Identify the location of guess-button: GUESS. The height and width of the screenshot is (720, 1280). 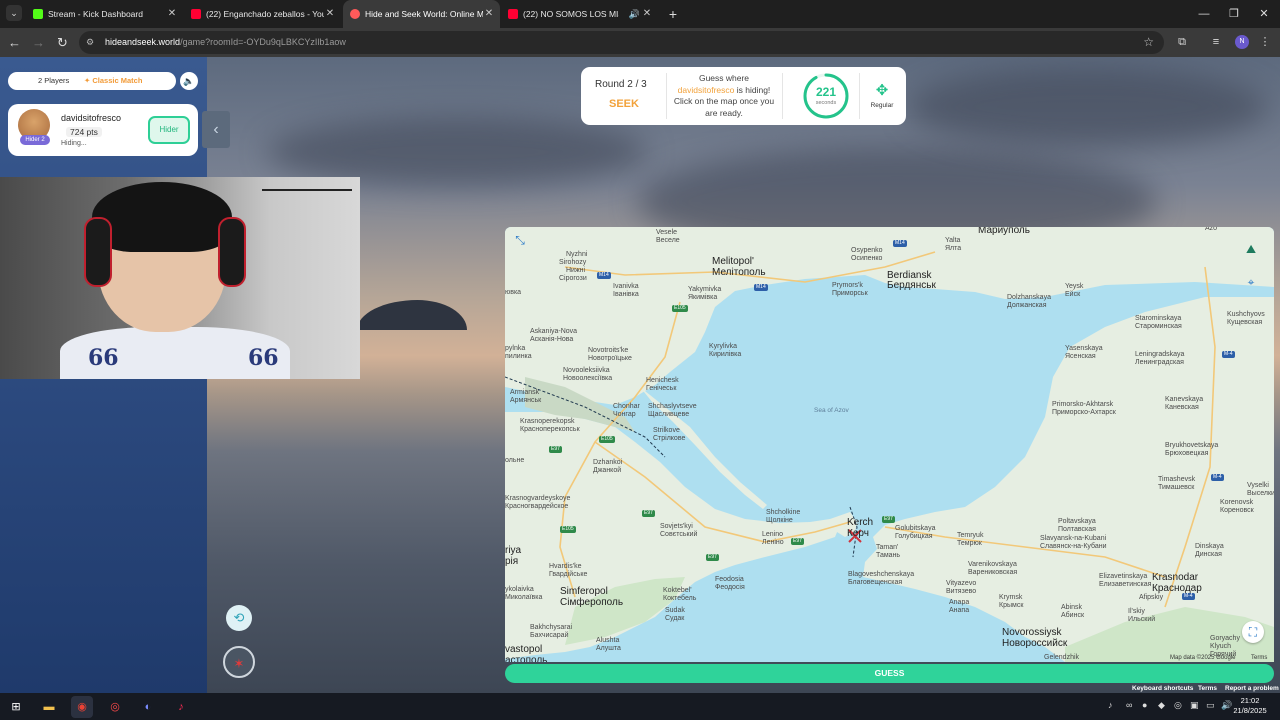
(889, 673).